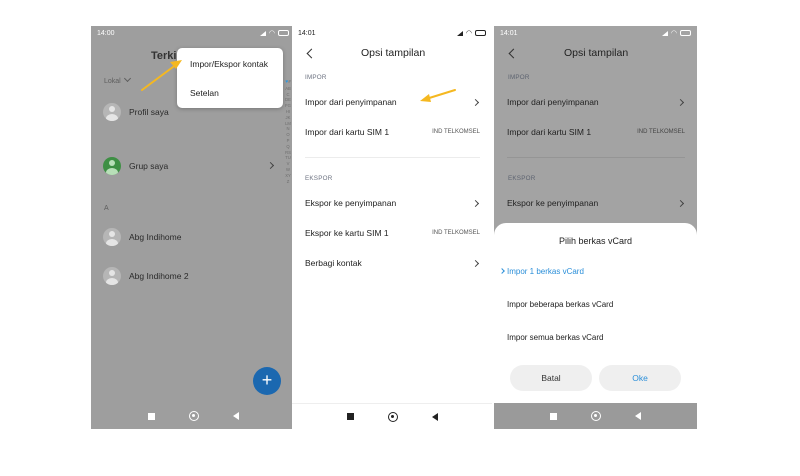 The height and width of the screenshot is (476, 800). What do you see at coordinates (267, 381) in the screenshot?
I see `add-contact-button: +` at bounding box center [267, 381].